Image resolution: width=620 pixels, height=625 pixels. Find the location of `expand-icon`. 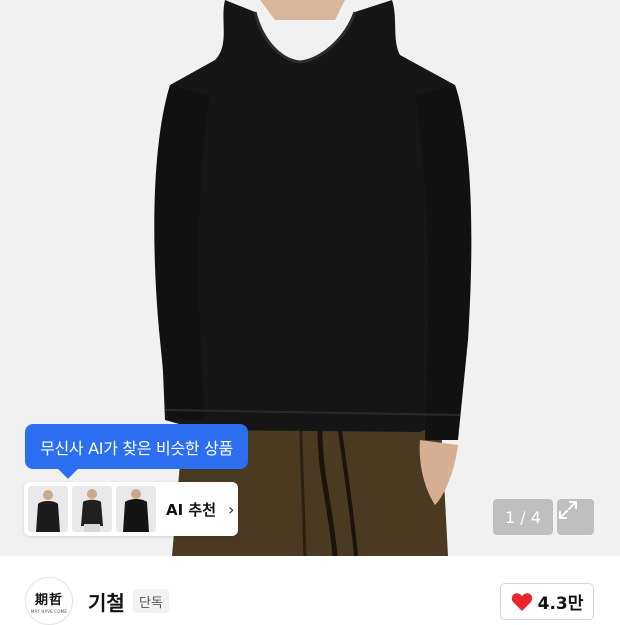

expand-icon is located at coordinates (568, 510).